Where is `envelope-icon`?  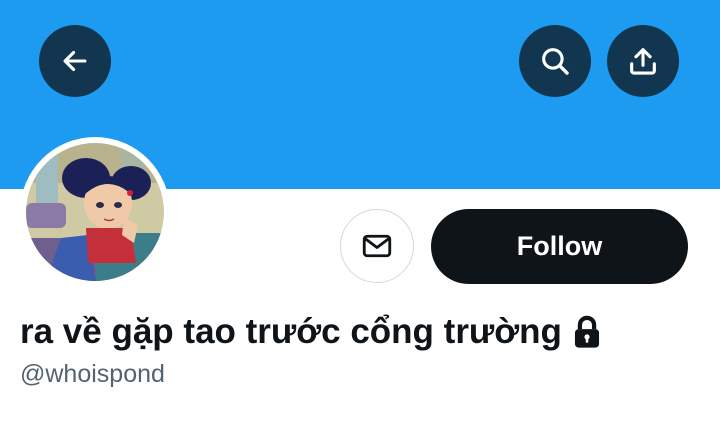 envelope-icon is located at coordinates (377, 246).